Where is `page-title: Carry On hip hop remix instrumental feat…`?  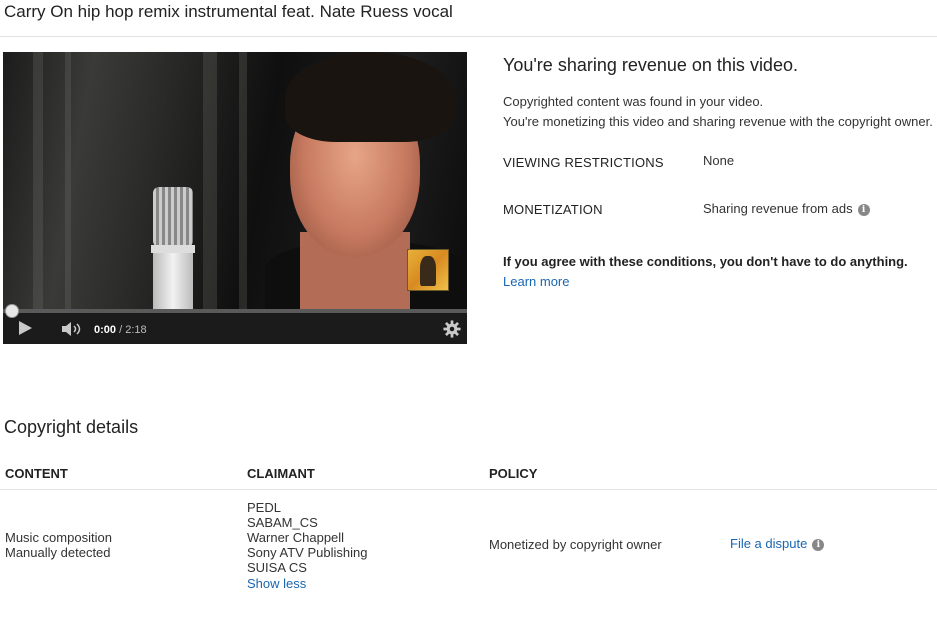 page-title: Carry On hip hop remix instrumental feat… is located at coordinates (228, 11).